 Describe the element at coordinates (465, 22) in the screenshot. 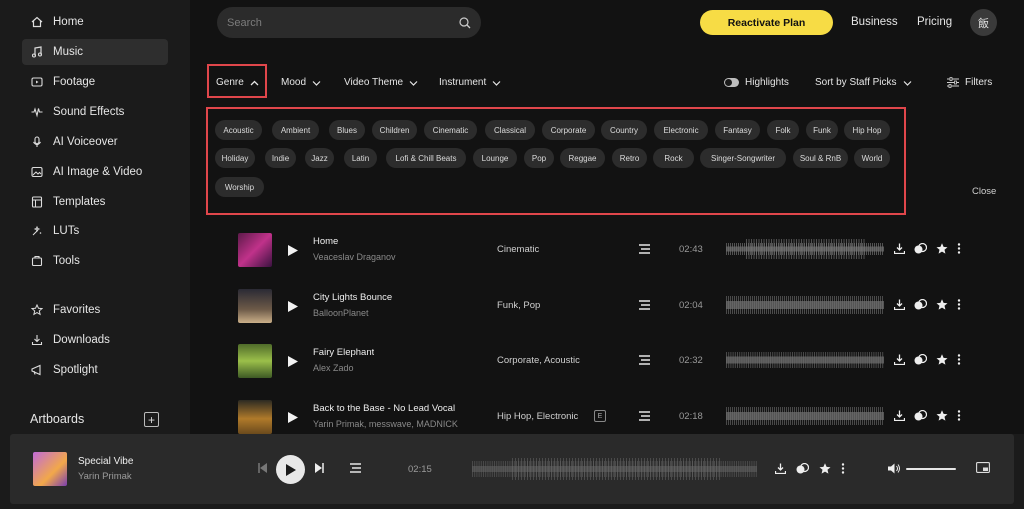

I see `search-icon` at that location.